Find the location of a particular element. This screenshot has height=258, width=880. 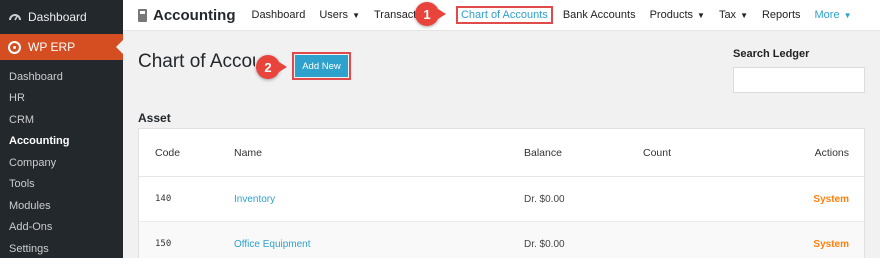

nav-reports: Reports is located at coordinates (781, 15).